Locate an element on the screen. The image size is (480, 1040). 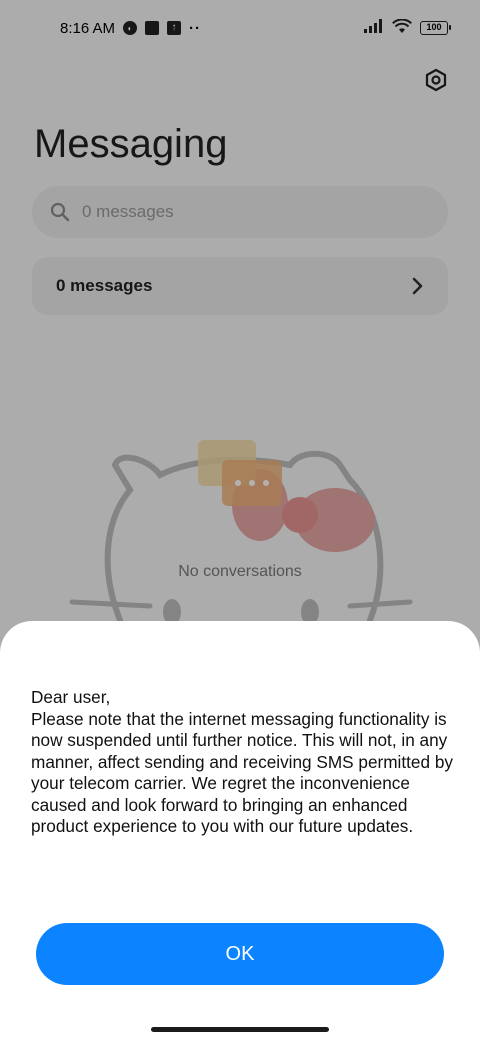
home-indicator is located at coordinates (240, 1029).